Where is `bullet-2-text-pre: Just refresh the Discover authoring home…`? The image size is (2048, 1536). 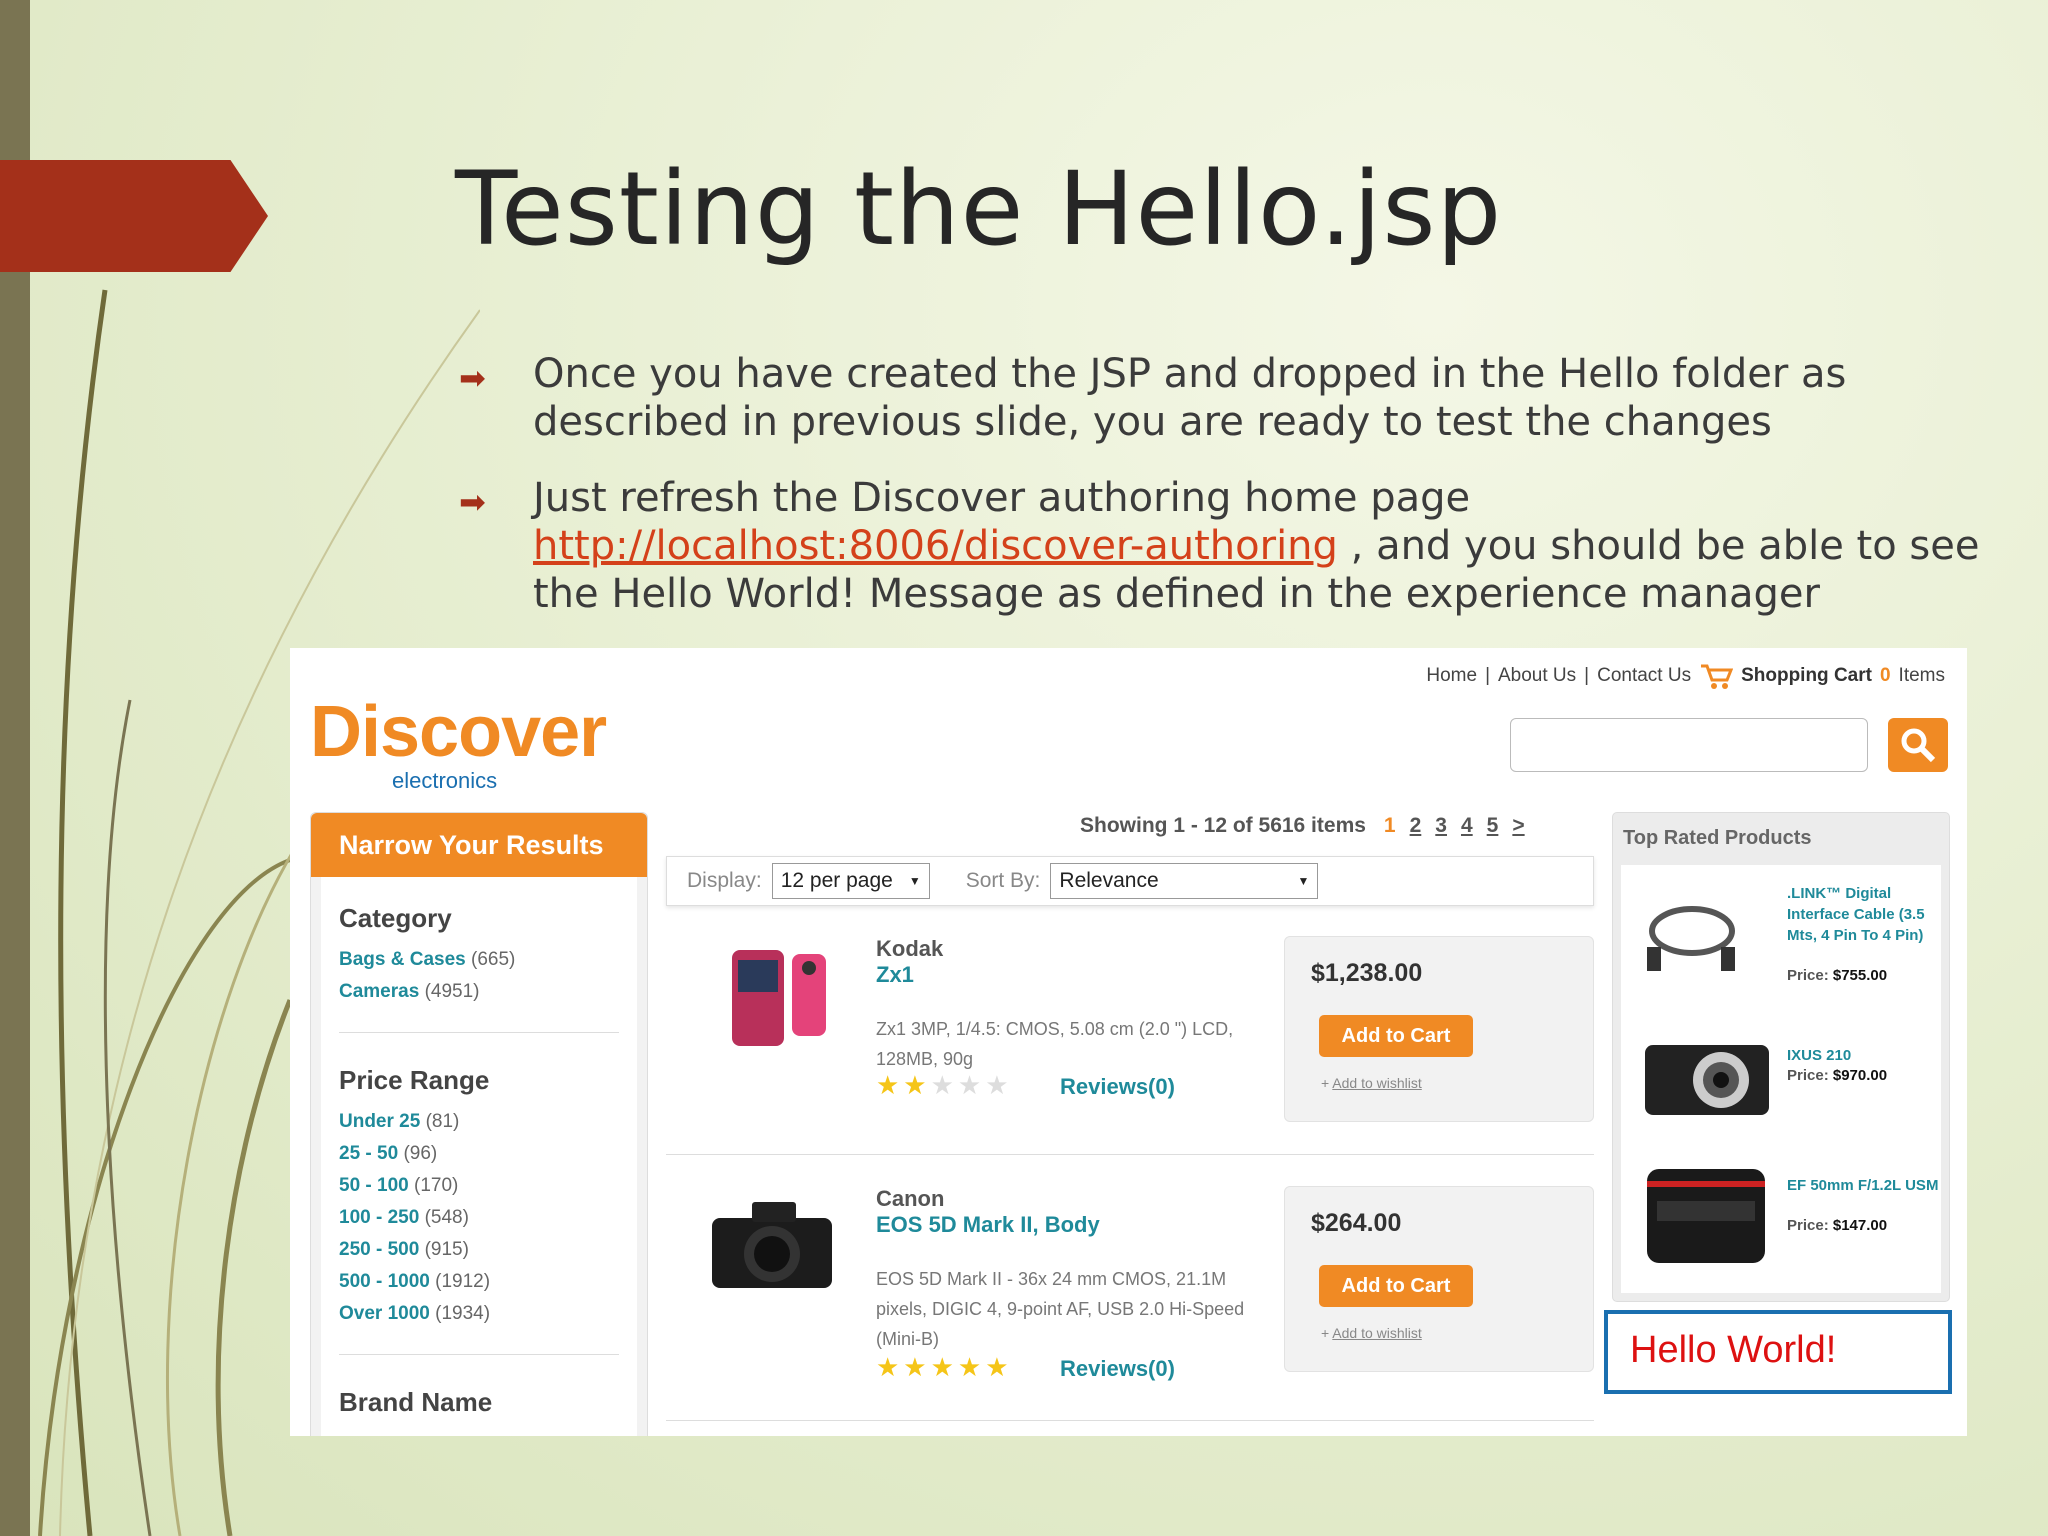 bullet-2-text-pre: Just refresh the Discover authoring home… is located at coordinates (1002, 498).